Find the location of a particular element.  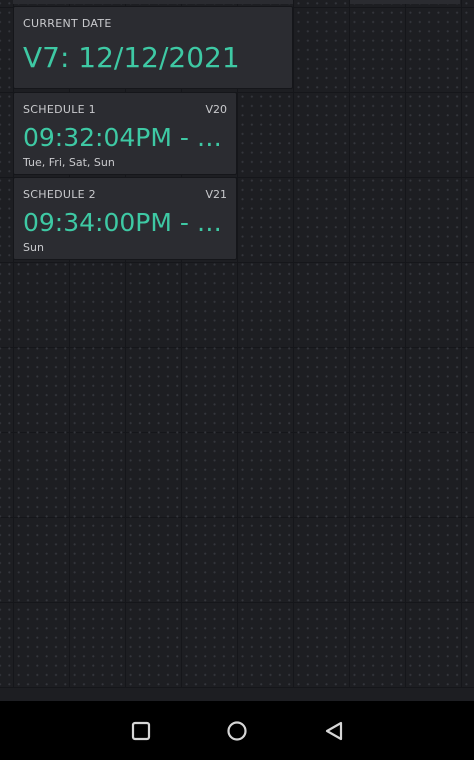

circle-icon is located at coordinates (237, 731).